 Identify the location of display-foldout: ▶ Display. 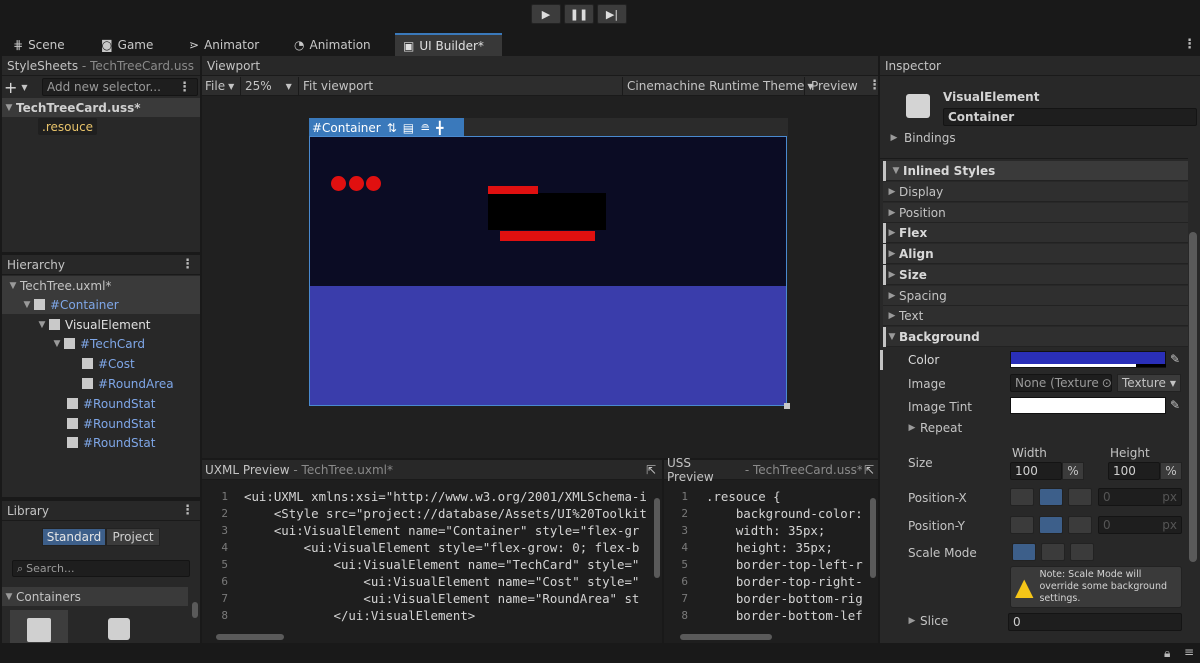
(1035, 192).